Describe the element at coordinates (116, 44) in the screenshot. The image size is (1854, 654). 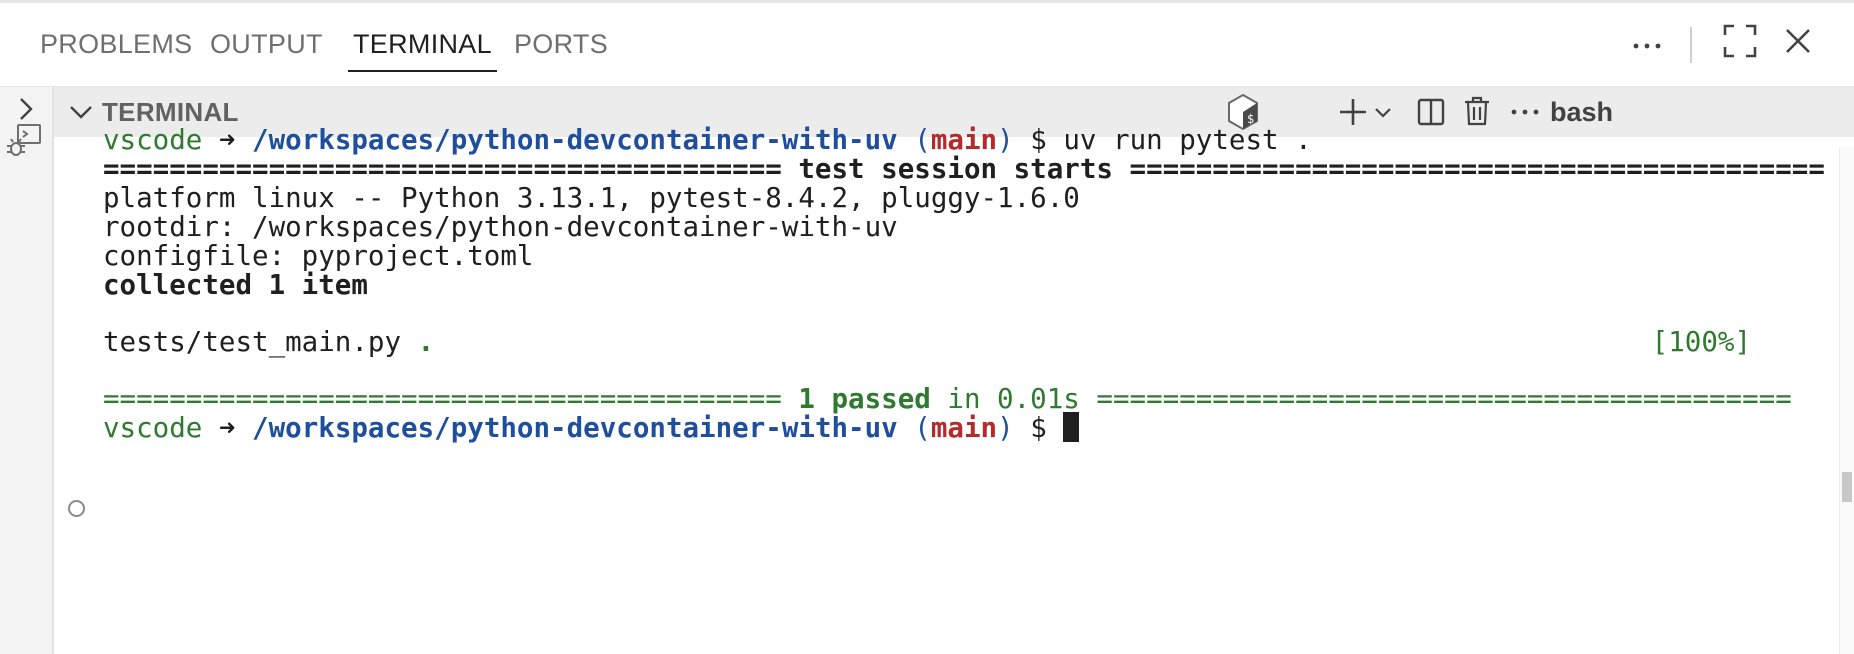
I see `tab-problems: PROBLEMS` at that location.